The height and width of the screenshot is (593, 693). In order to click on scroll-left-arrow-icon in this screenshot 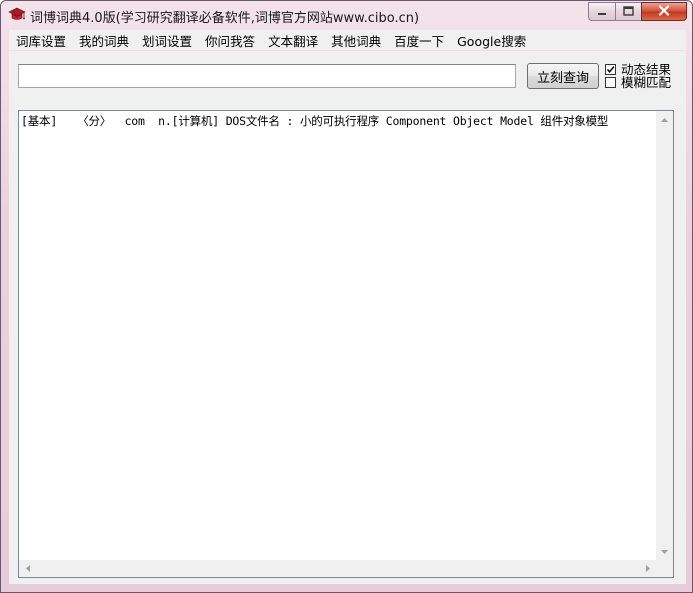, I will do `click(27, 568)`.